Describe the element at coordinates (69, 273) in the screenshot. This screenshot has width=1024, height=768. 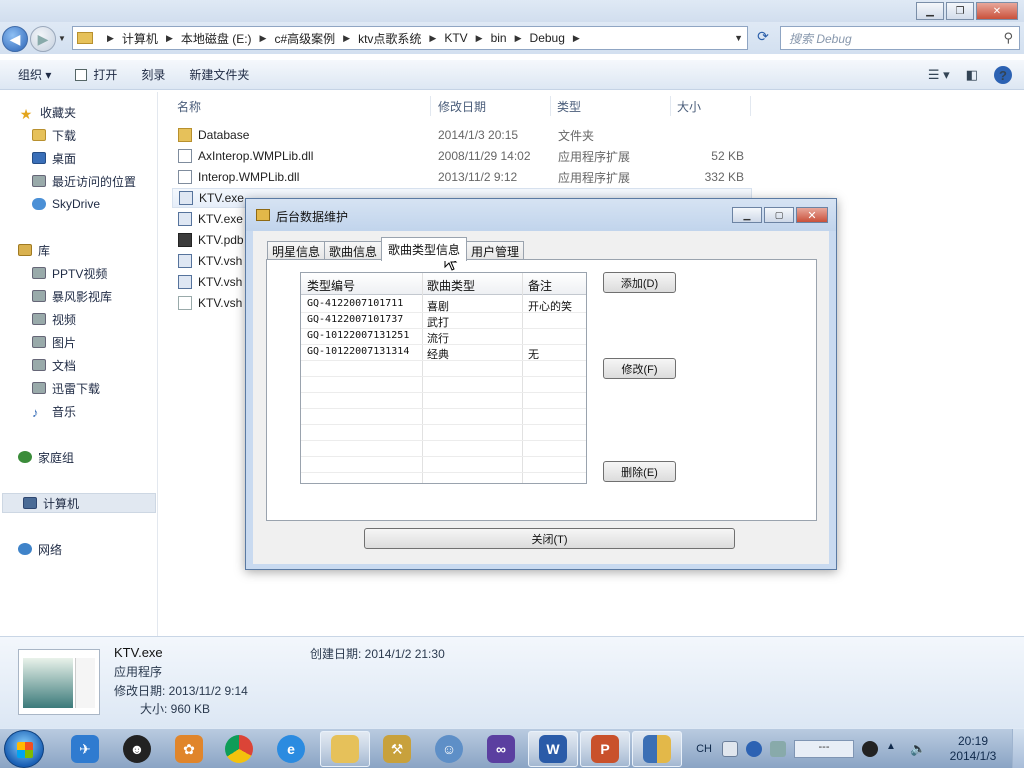
I see `nav-pptv: PPTV视频` at that location.